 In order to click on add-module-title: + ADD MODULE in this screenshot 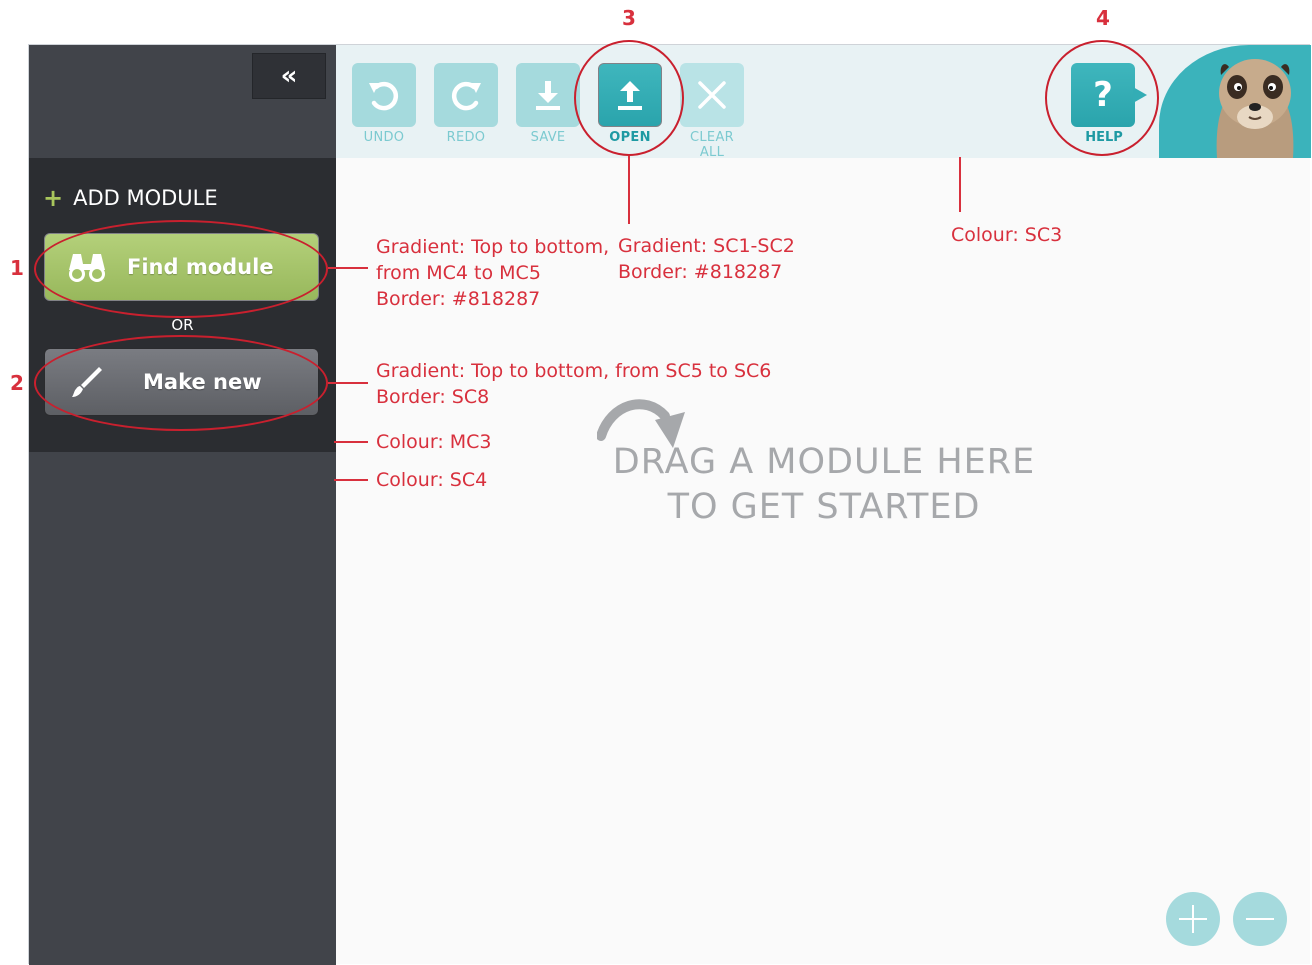, I will do `click(130, 198)`.